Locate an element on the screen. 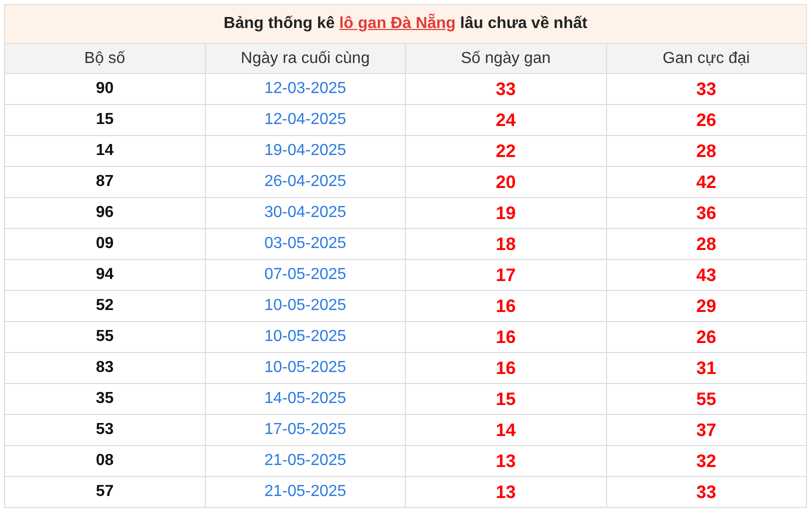  column-header: Số ngày gan is located at coordinates (506, 59).